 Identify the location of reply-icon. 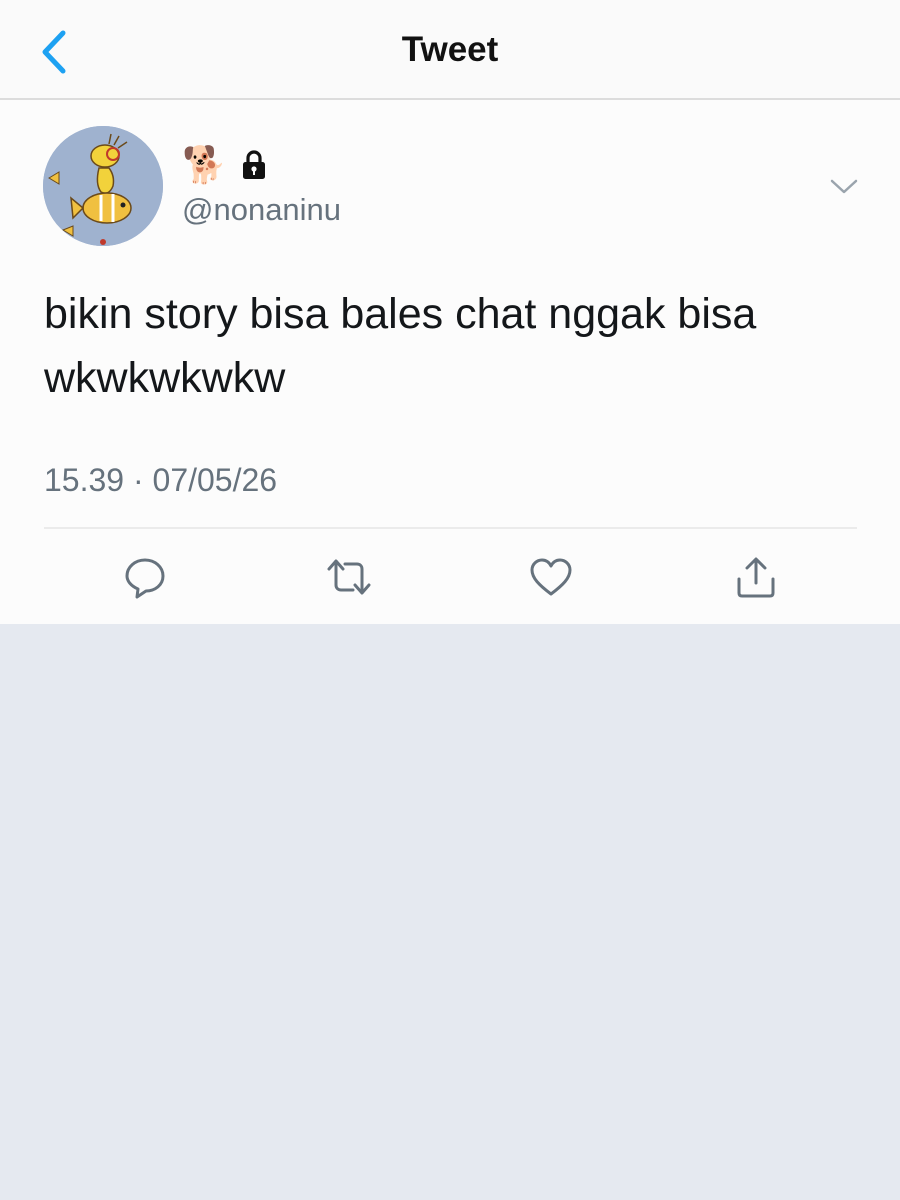
(145, 578).